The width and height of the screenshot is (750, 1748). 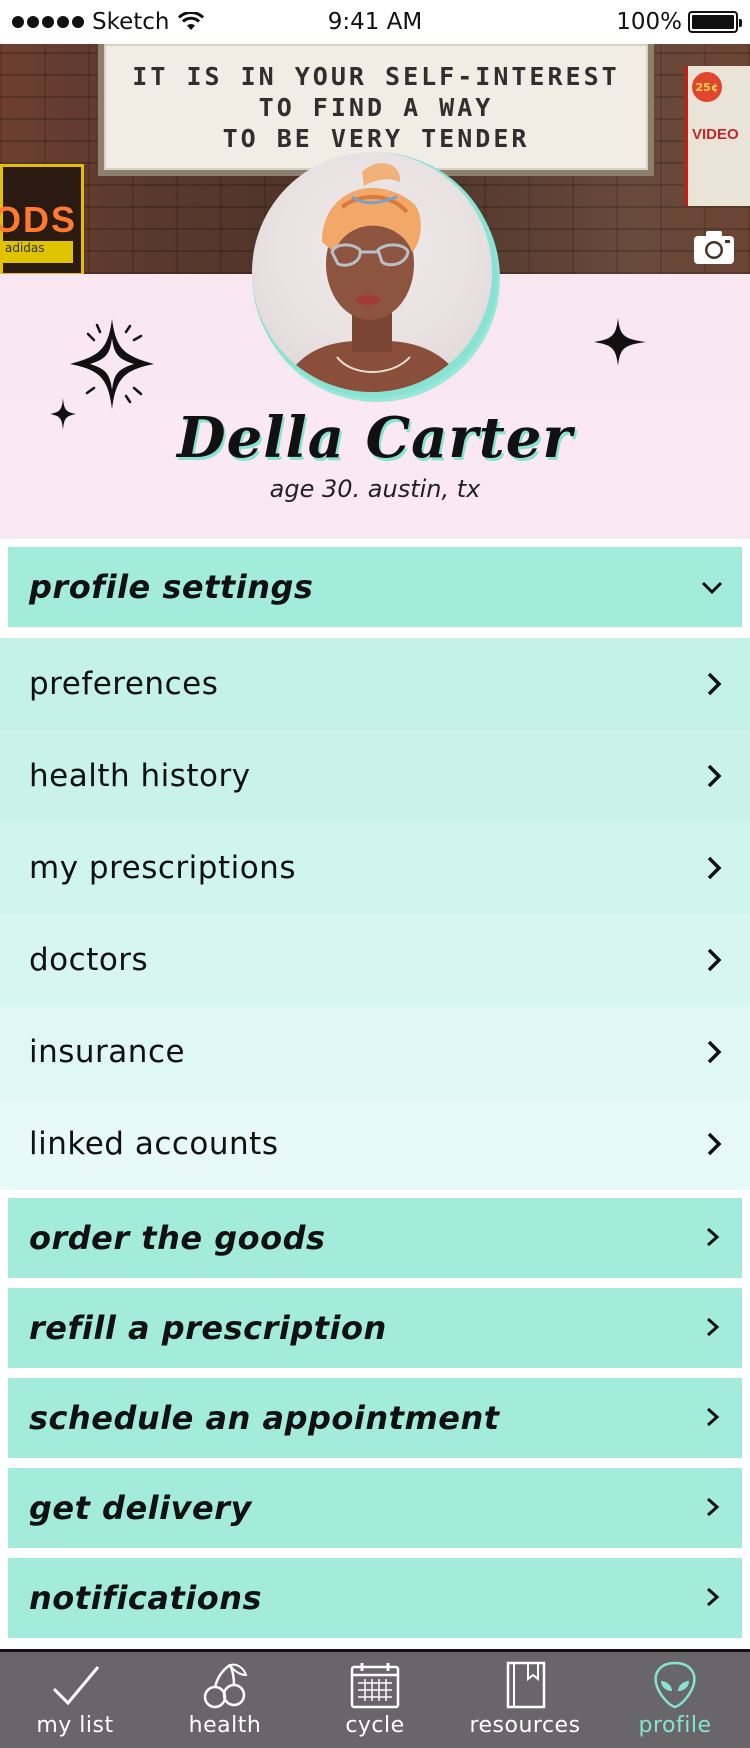 I want to click on signal-dots-icon, so click(x=48, y=22).